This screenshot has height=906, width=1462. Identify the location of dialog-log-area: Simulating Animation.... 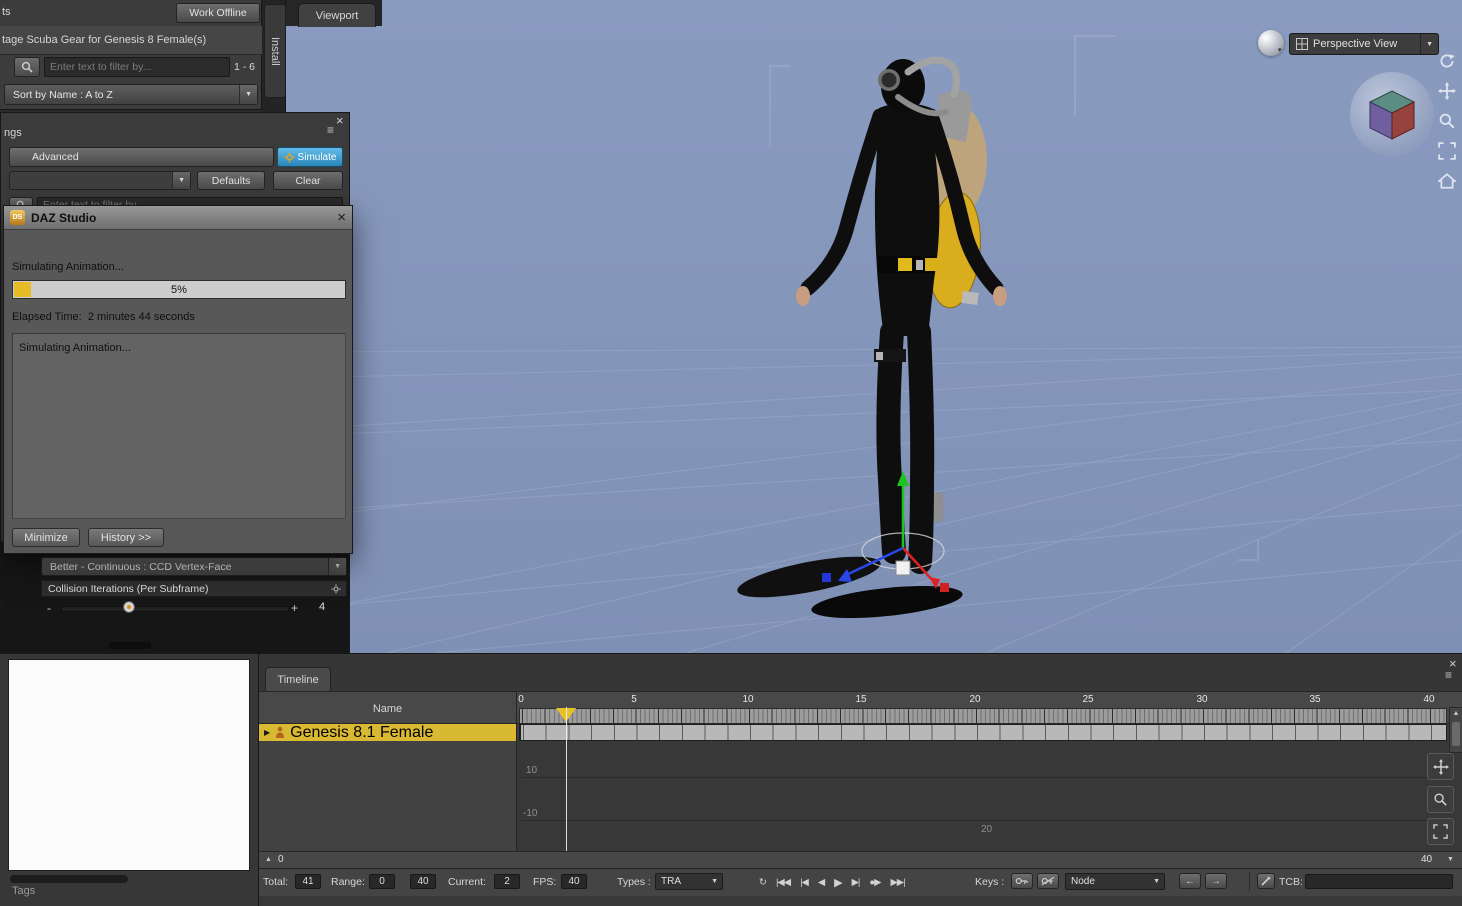
(179, 426).